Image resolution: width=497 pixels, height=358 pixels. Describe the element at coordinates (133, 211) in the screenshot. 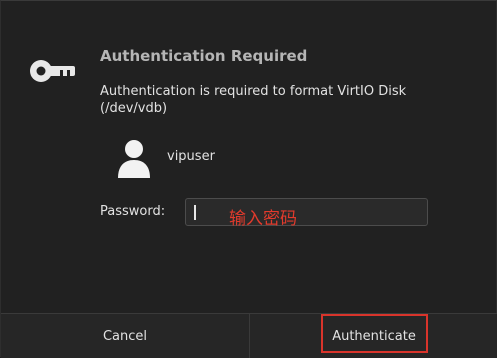

I see `password-label: Password:` at that location.